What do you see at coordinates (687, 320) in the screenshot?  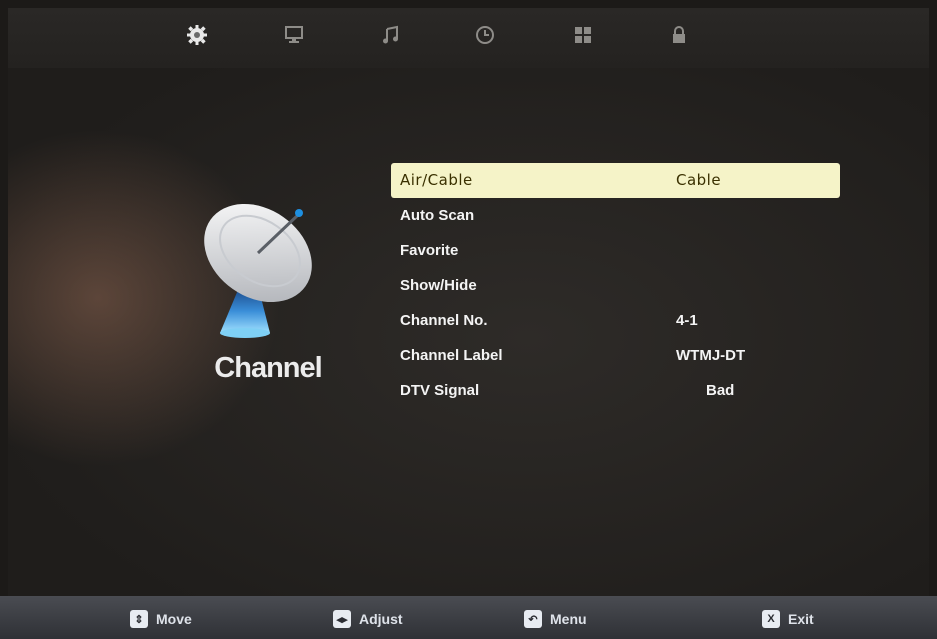 I see `menu-item-value: 4-1` at bounding box center [687, 320].